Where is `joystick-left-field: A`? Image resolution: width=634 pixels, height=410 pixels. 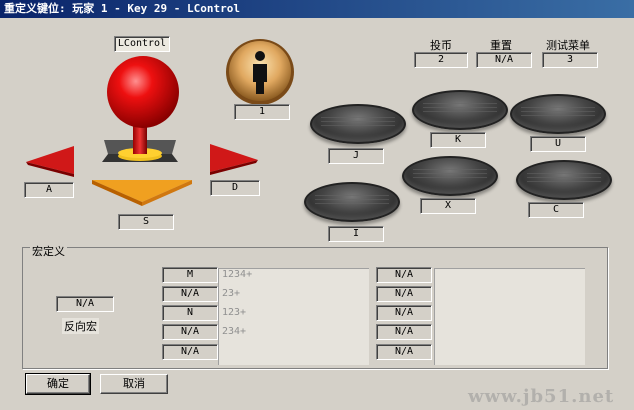 joystick-left-field: A is located at coordinates (49, 190).